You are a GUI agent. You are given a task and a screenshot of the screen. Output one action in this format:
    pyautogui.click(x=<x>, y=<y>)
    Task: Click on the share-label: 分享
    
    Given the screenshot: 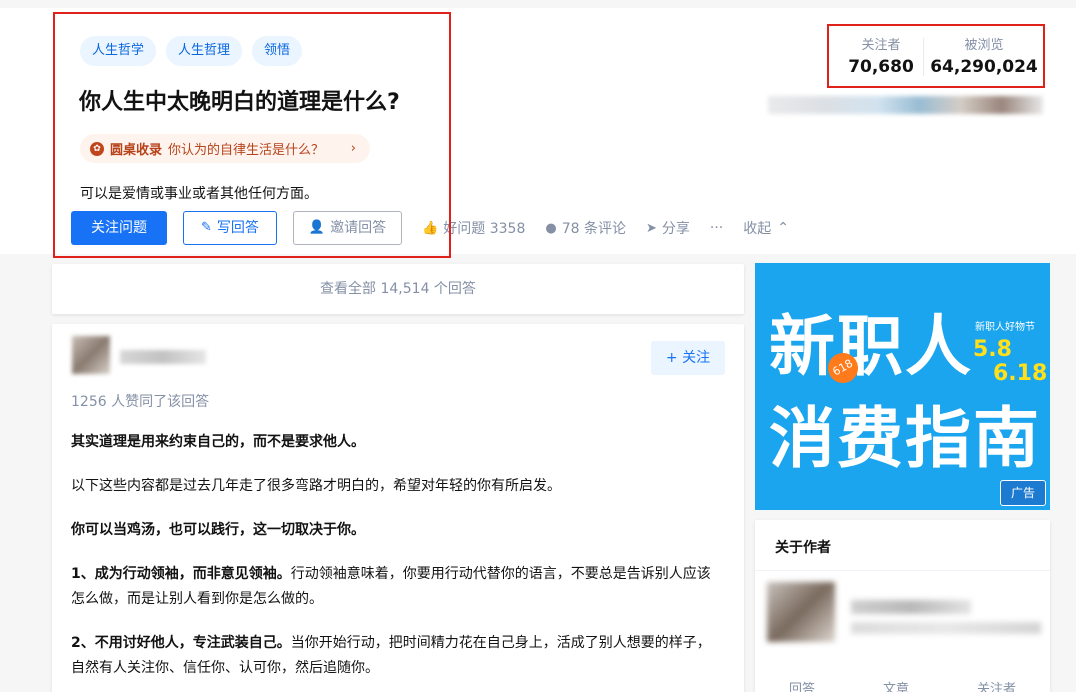 What is the action you would take?
    pyautogui.click(x=675, y=229)
    